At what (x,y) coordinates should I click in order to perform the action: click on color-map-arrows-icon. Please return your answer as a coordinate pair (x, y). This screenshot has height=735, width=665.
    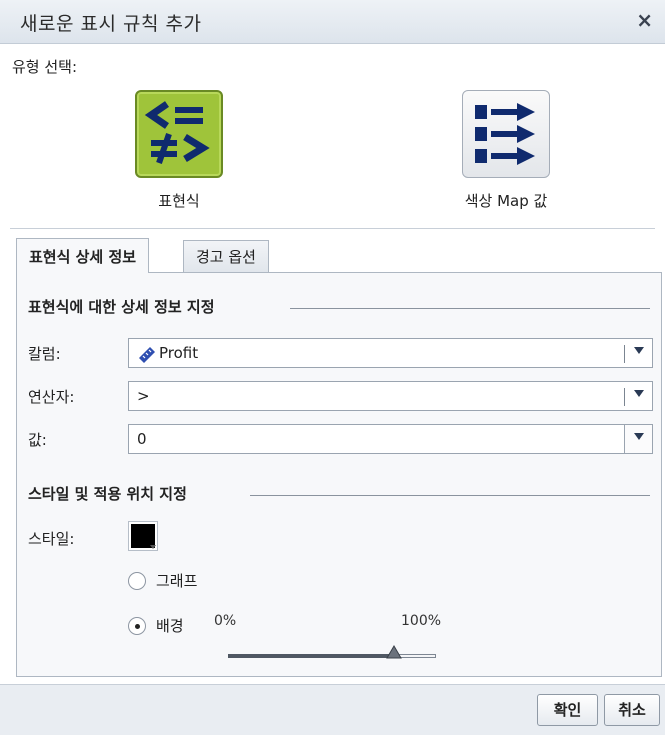
    Looking at the image, I should click on (506, 134).